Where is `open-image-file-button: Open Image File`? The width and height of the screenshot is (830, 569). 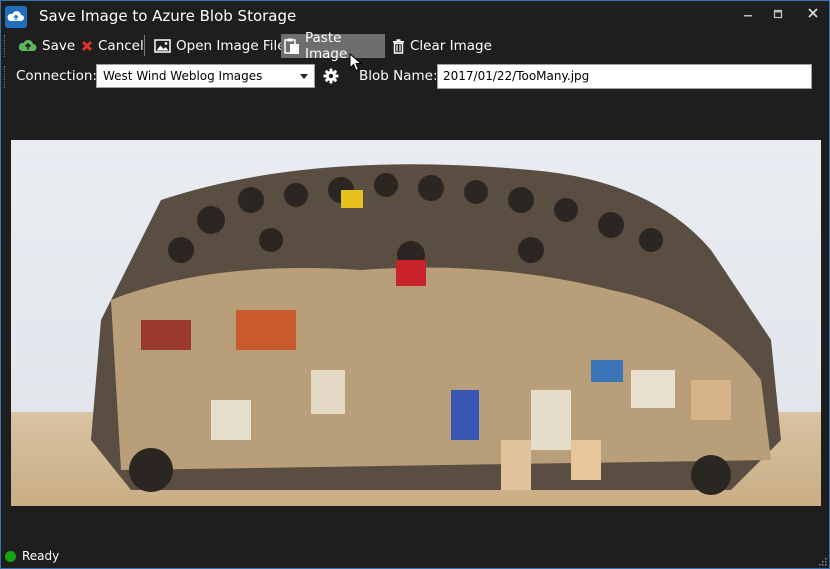 open-image-file-button: Open Image File is located at coordinates (220, 46).